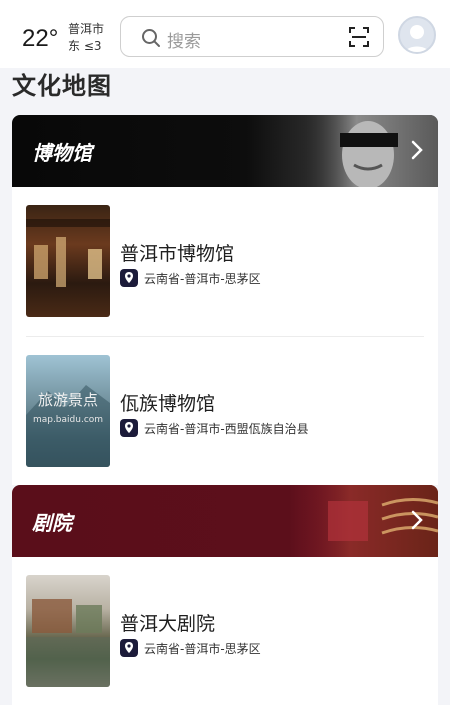 The height and width of the screenshot is (705, 450). What do you see at coordinates (68, 631) in the screenshot?
I see `theater-photo` at bounding box center [68, 631].